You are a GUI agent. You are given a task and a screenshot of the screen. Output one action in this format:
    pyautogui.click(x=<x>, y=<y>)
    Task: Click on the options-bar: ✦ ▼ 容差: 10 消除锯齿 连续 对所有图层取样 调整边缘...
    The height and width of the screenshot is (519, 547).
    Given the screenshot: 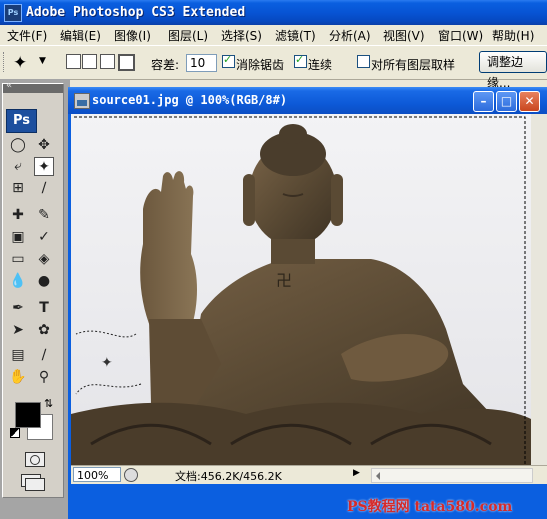 What is the action you would take?
    pyautogui.click(x=273, y=67)
    